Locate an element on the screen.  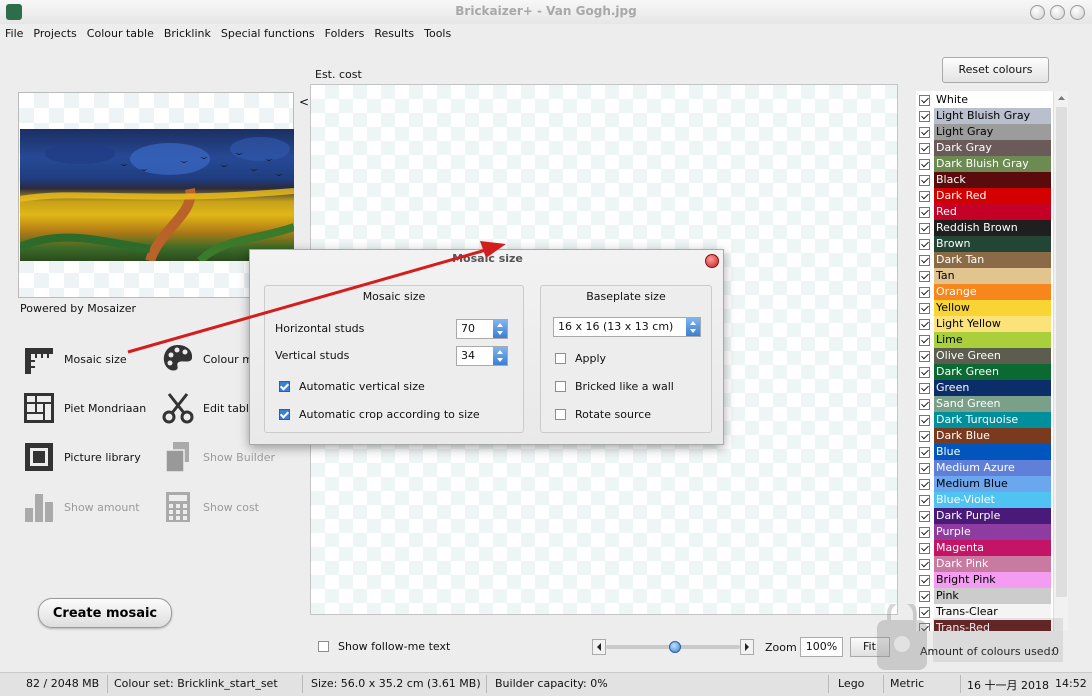
bricked-checkbox is located at coordinates (560, 386).